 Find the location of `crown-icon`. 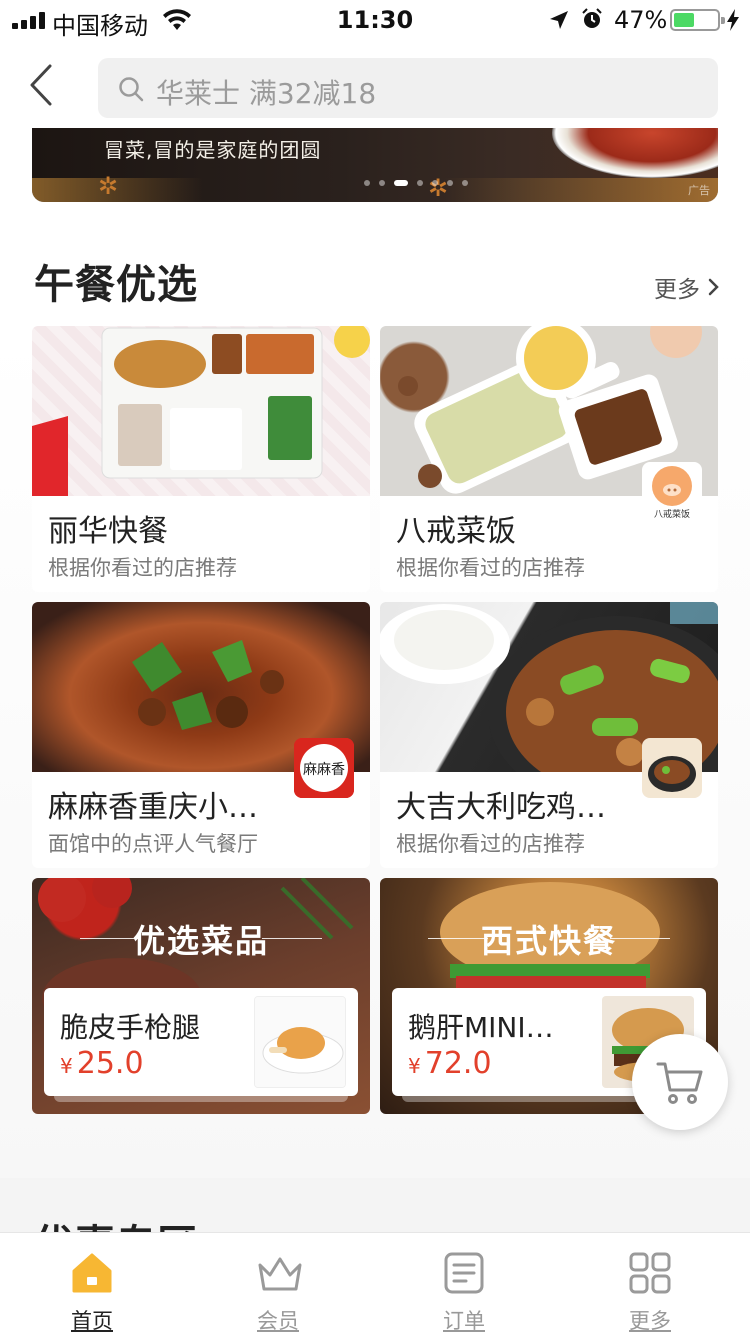

crown-icon is located at coordinates (280, 1274).